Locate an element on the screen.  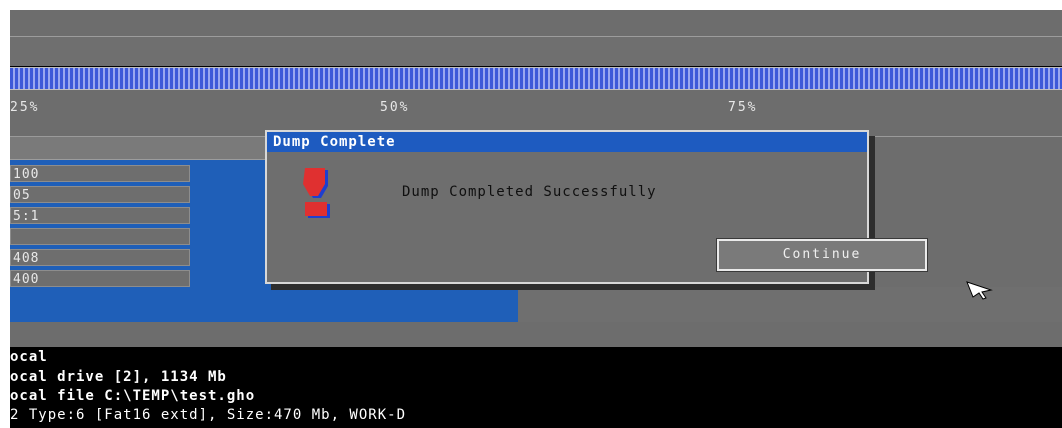
scale-label-75: 75% is located at coordinates (743, 107).